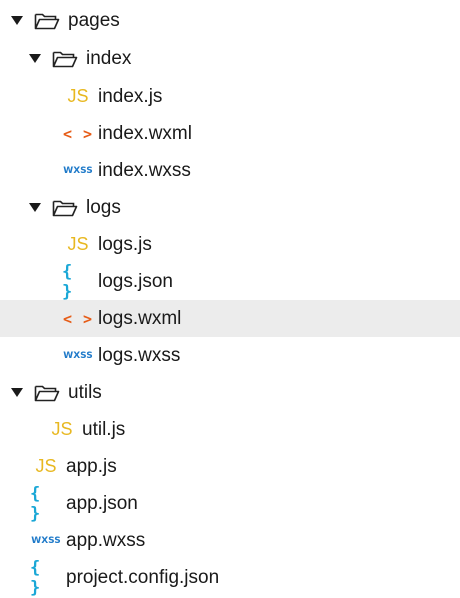 This screenshot has height=598, width=460. I want to click on tree-item-label: index.wxml, so click(145, 133).